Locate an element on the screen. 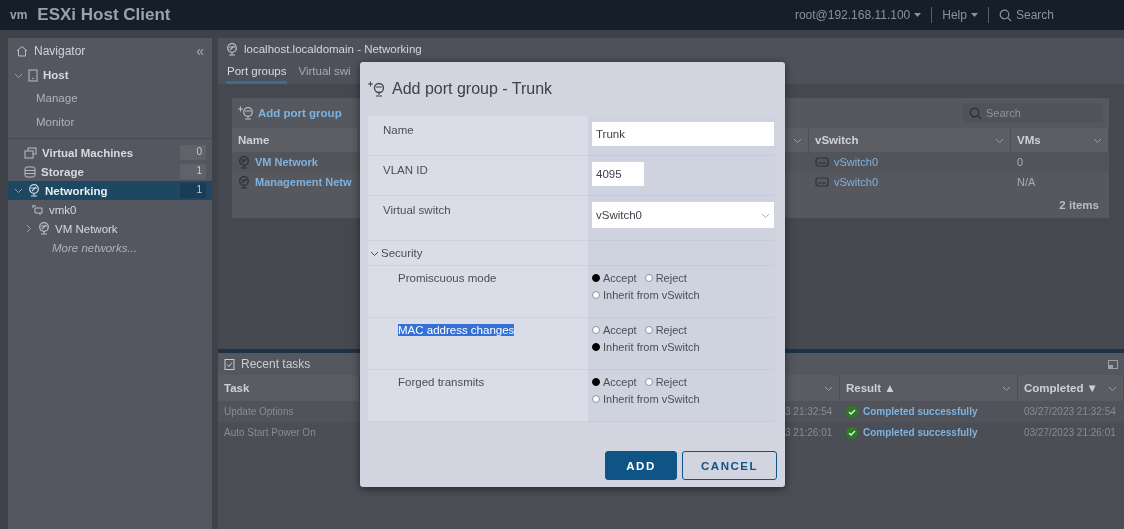  field-label: VLAN ID is located at coordinates (405, 170).